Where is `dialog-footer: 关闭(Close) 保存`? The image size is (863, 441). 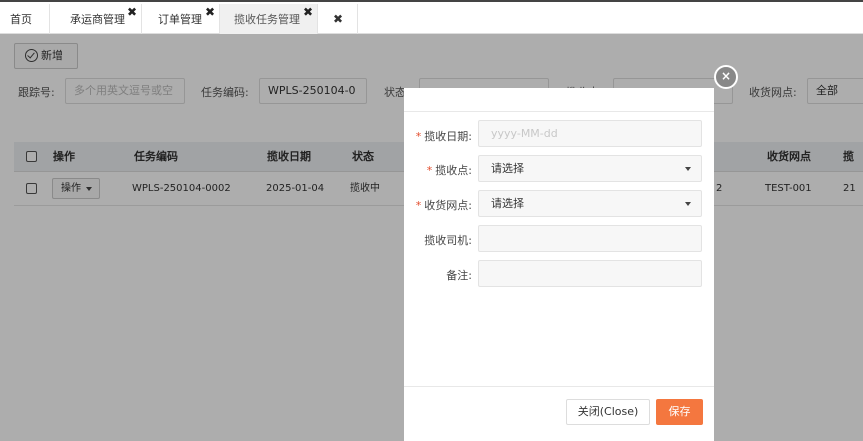
dialog-footer: 关闭(Close) 保存 is located at coordinates (559, 413).